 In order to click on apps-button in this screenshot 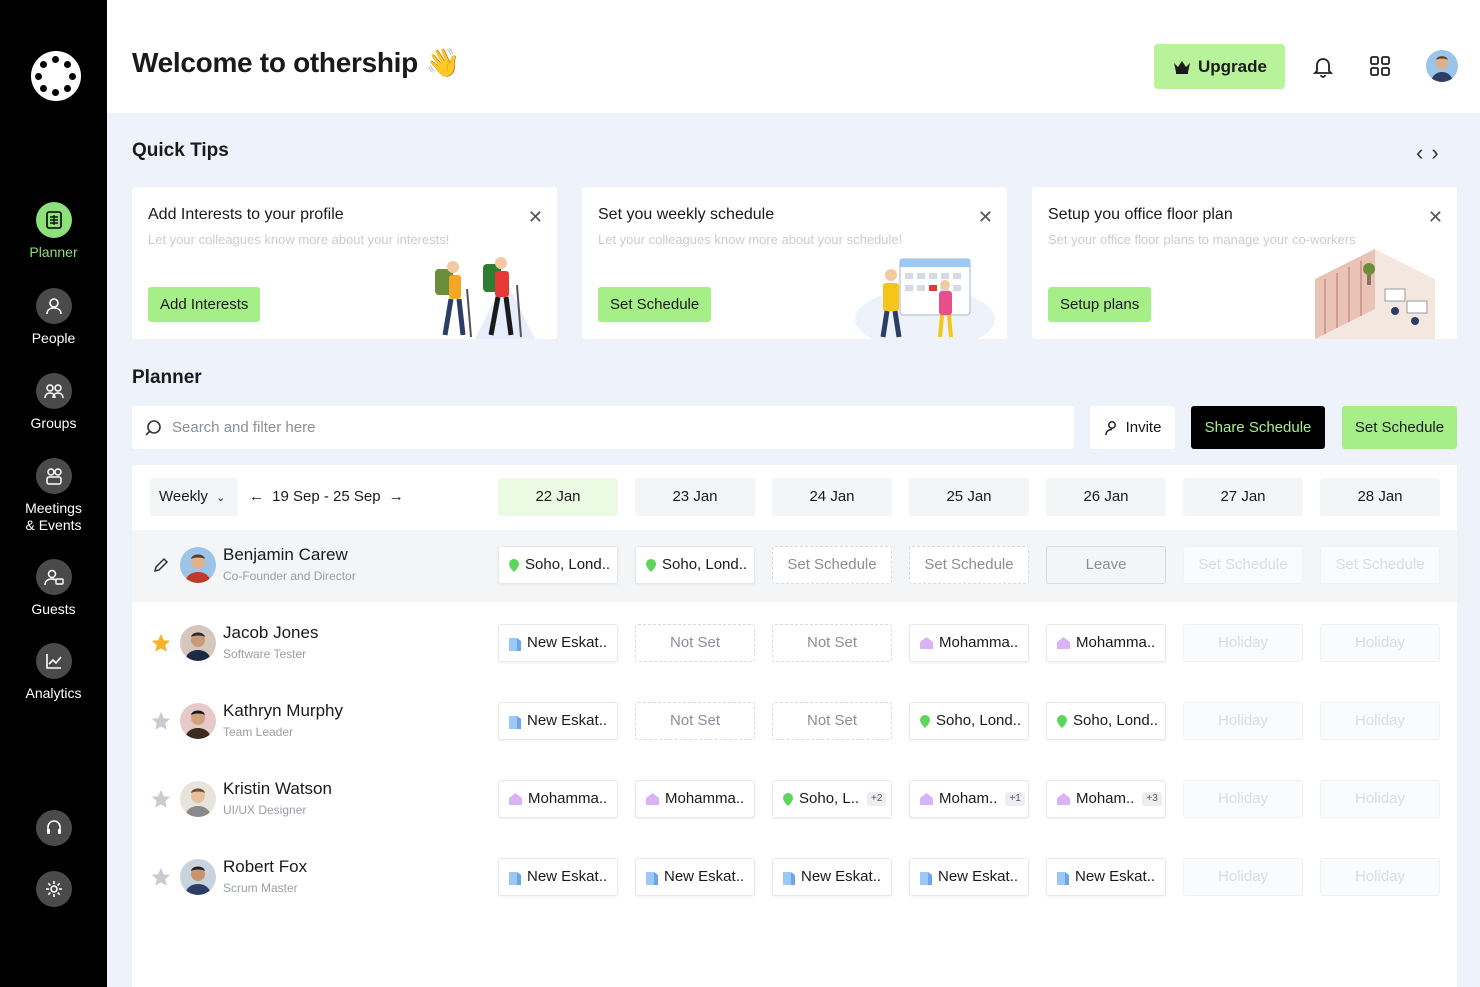, I will do `click(1380, 66)`.